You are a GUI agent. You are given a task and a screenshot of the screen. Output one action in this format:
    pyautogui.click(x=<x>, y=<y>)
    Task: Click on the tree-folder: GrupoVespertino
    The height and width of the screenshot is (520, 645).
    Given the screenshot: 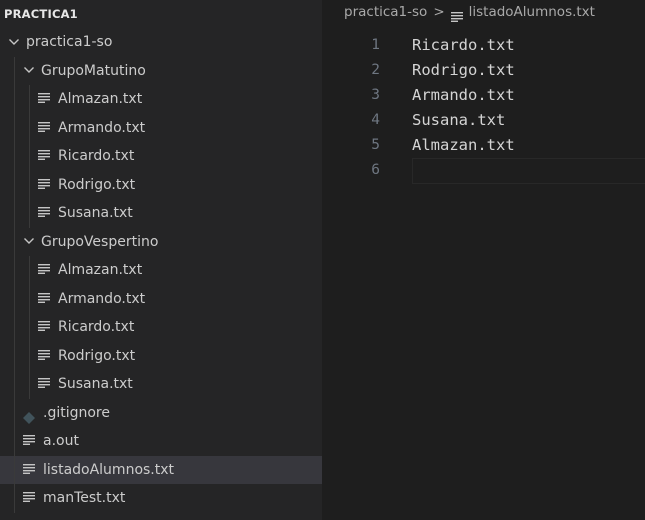 What is the action you would take?
    pyautogui.click(x=161, y=242)
    